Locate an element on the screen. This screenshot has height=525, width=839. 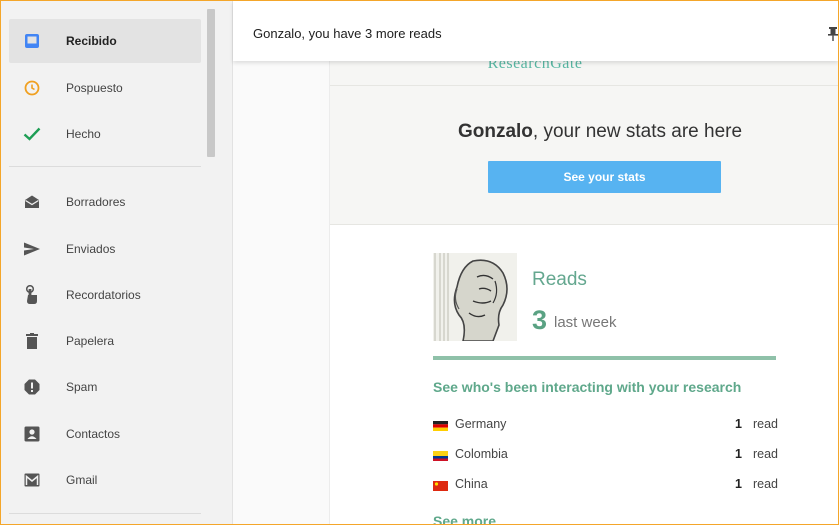
sidebar-item-recordatorios: Recordatorios is located at coordinates (105, 295).